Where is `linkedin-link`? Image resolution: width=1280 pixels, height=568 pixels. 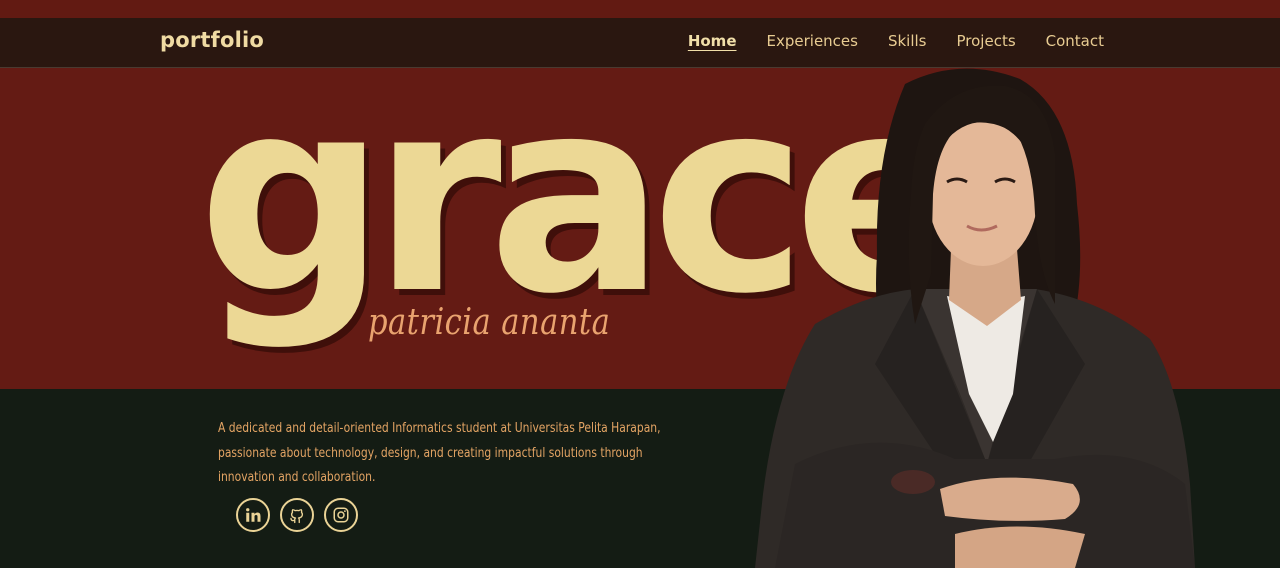
linkedin-link is located at coordinates (253, 515).